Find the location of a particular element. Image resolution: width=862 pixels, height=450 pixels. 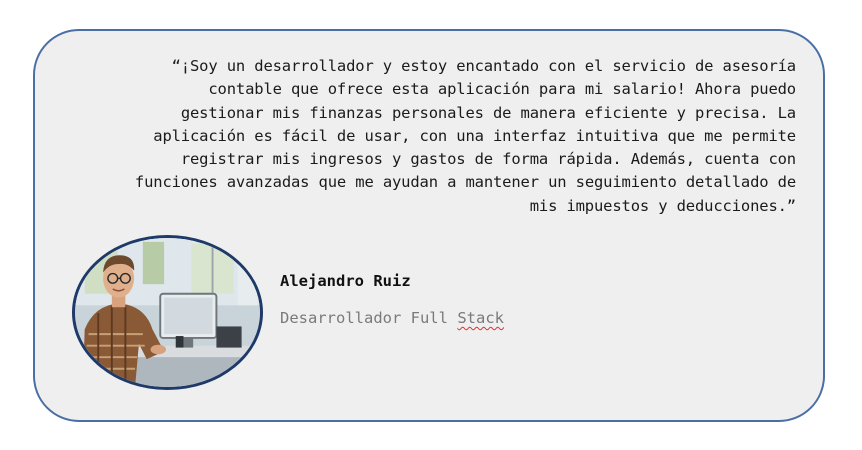

author-name: Alejandro Ruiz is located at coordinates (345, 281).